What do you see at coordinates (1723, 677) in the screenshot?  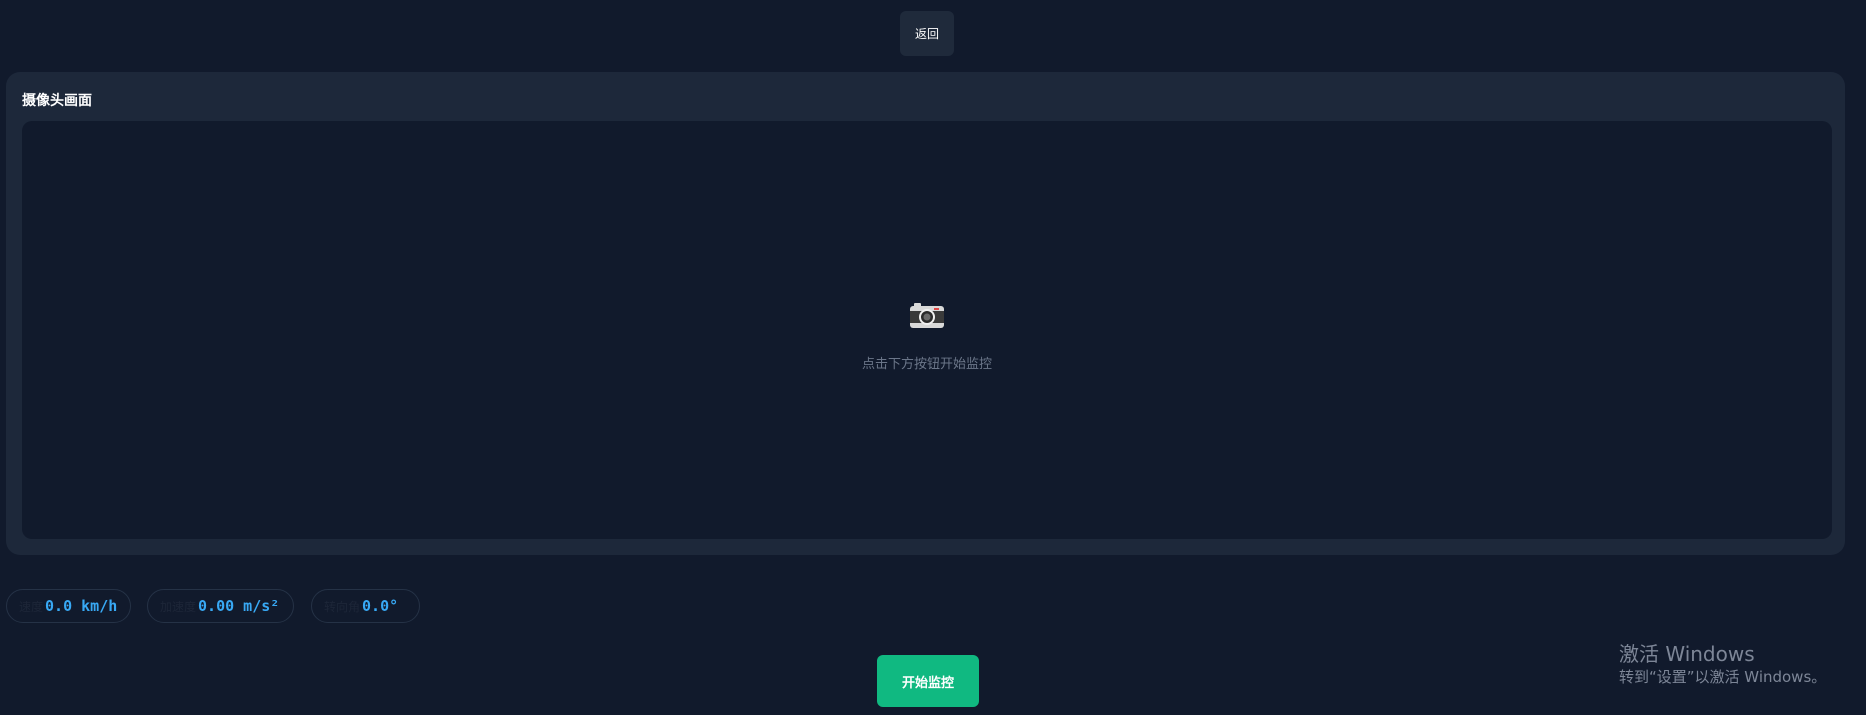 I see `watermark-subtitle: 转到“设置”以激活 Windows。` at bounding box center [1723, 677].